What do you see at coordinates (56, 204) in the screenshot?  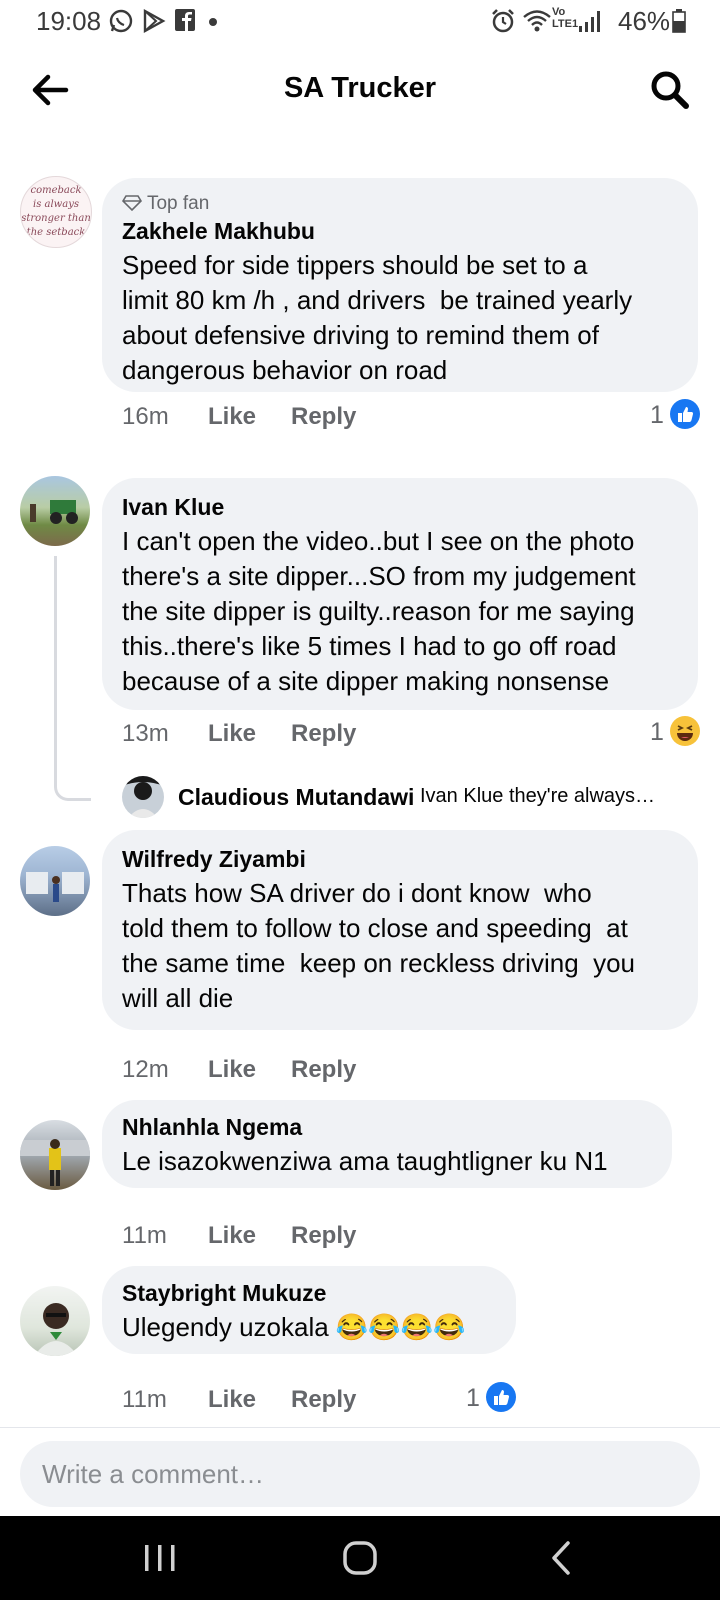 I see `svg-text: is always` at bounding box center [56, 204].